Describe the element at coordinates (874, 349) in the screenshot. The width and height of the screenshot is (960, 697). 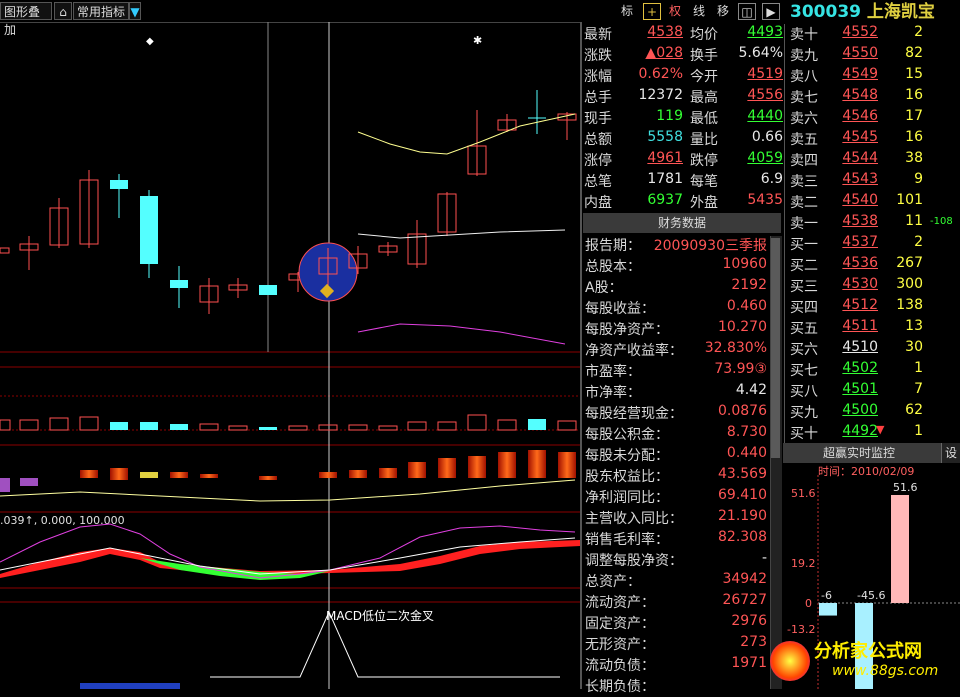
I see `book-row: 买六 4510 30` at that location.